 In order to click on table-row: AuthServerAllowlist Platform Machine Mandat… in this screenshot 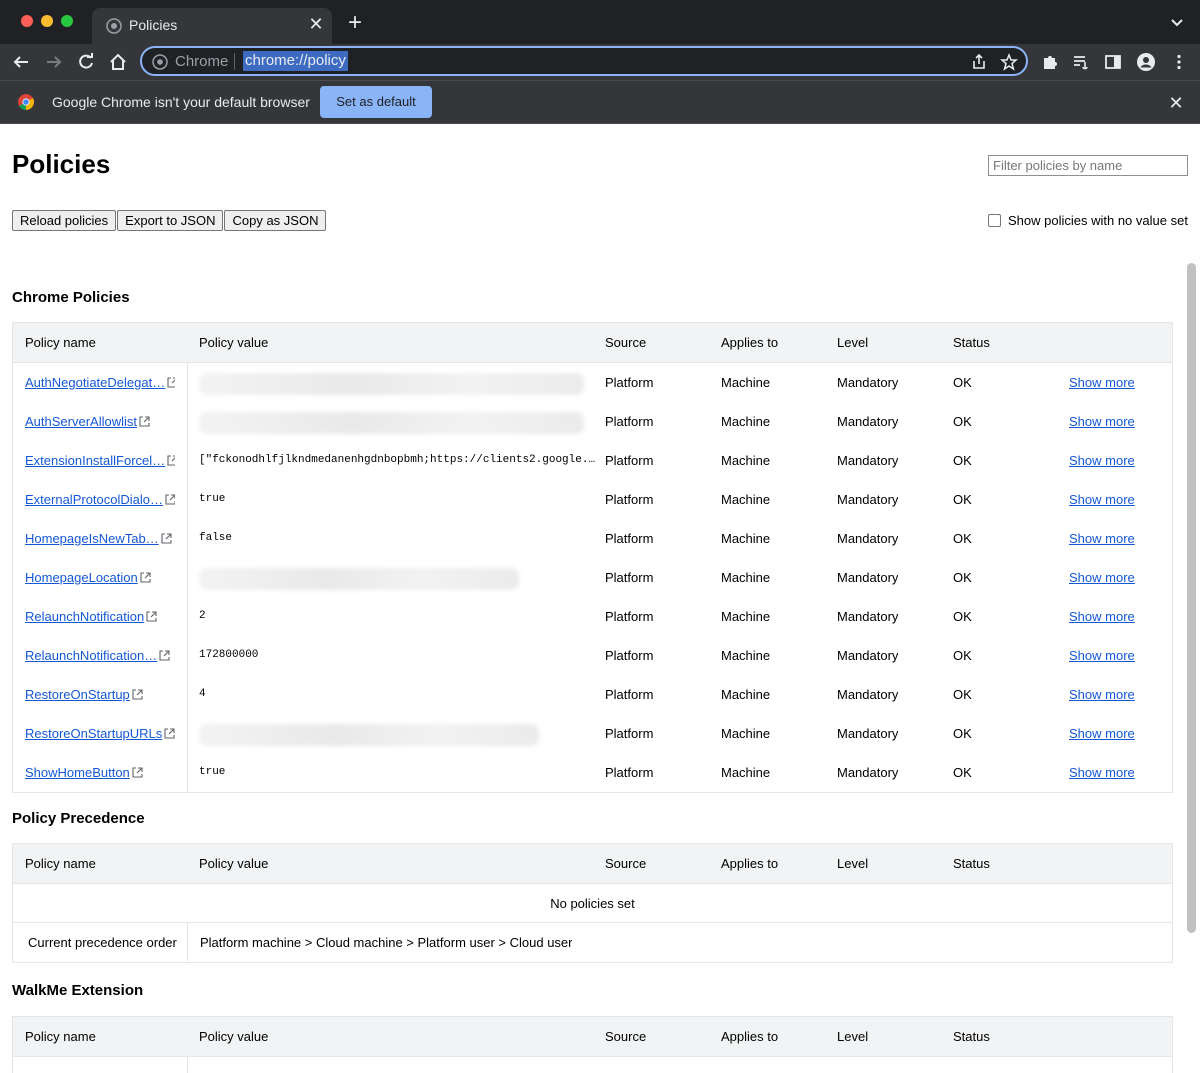, I will do `click(592, 421)`.